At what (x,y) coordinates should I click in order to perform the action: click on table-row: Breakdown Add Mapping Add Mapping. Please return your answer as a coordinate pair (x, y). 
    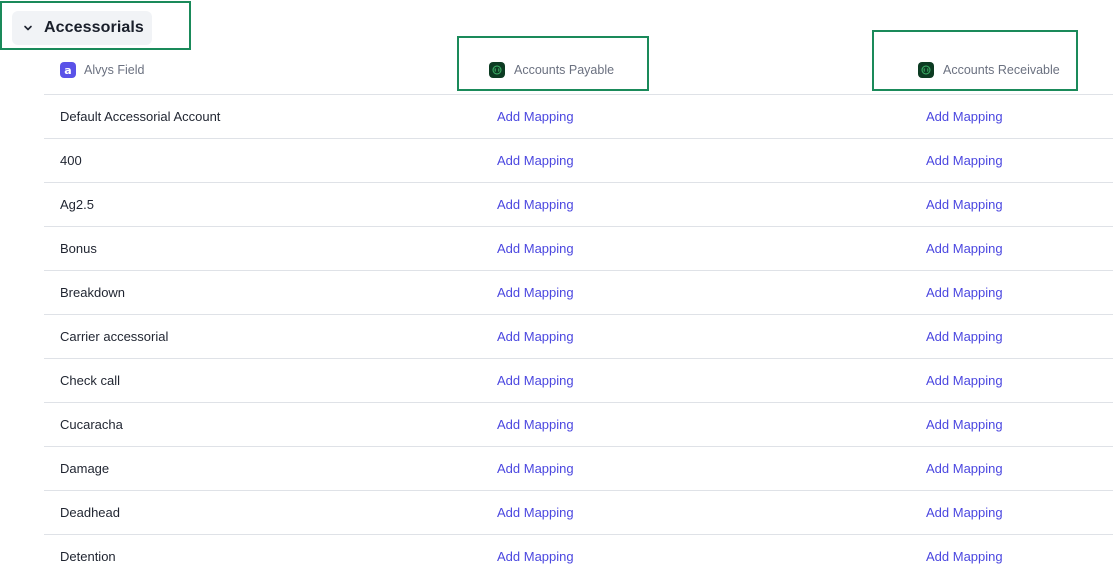
    Looking at the image, I should click on (578, 292).